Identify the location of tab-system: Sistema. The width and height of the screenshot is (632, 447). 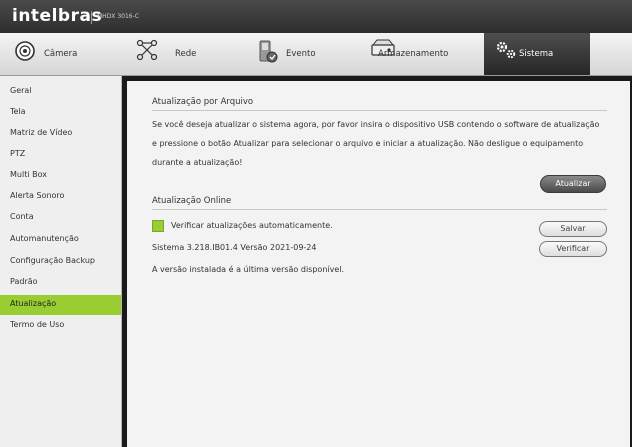
(537, 54).